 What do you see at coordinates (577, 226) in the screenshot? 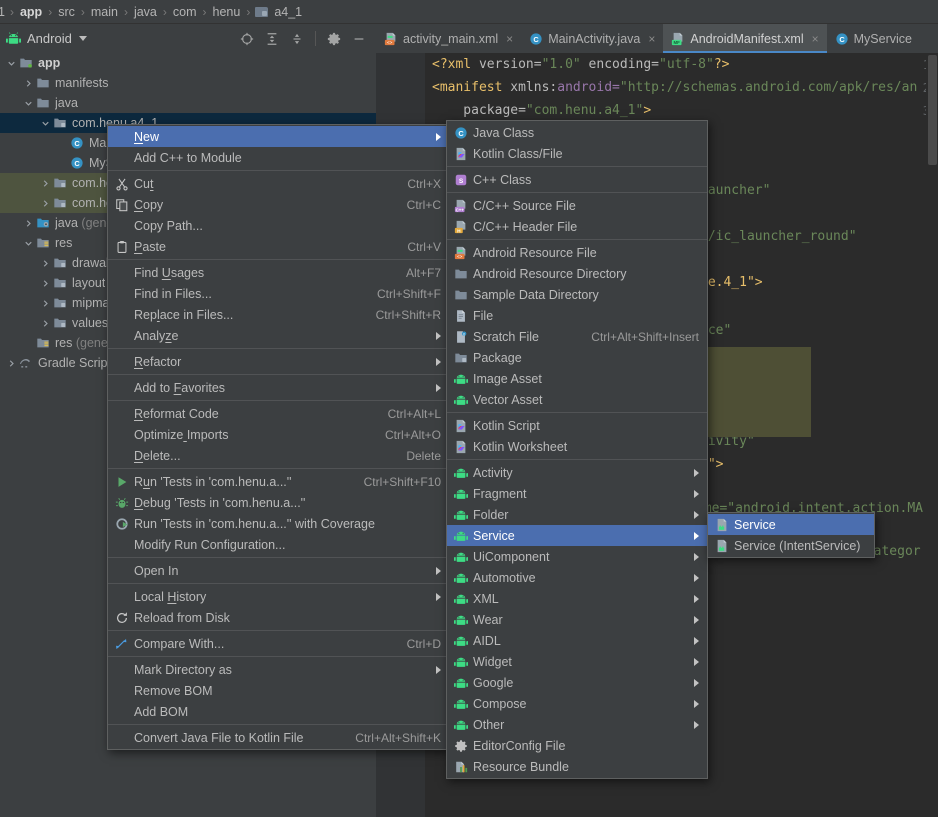
I see `menu-item-c-c-header-file: H C/C++ Header File` at bounding box center [577, 226].